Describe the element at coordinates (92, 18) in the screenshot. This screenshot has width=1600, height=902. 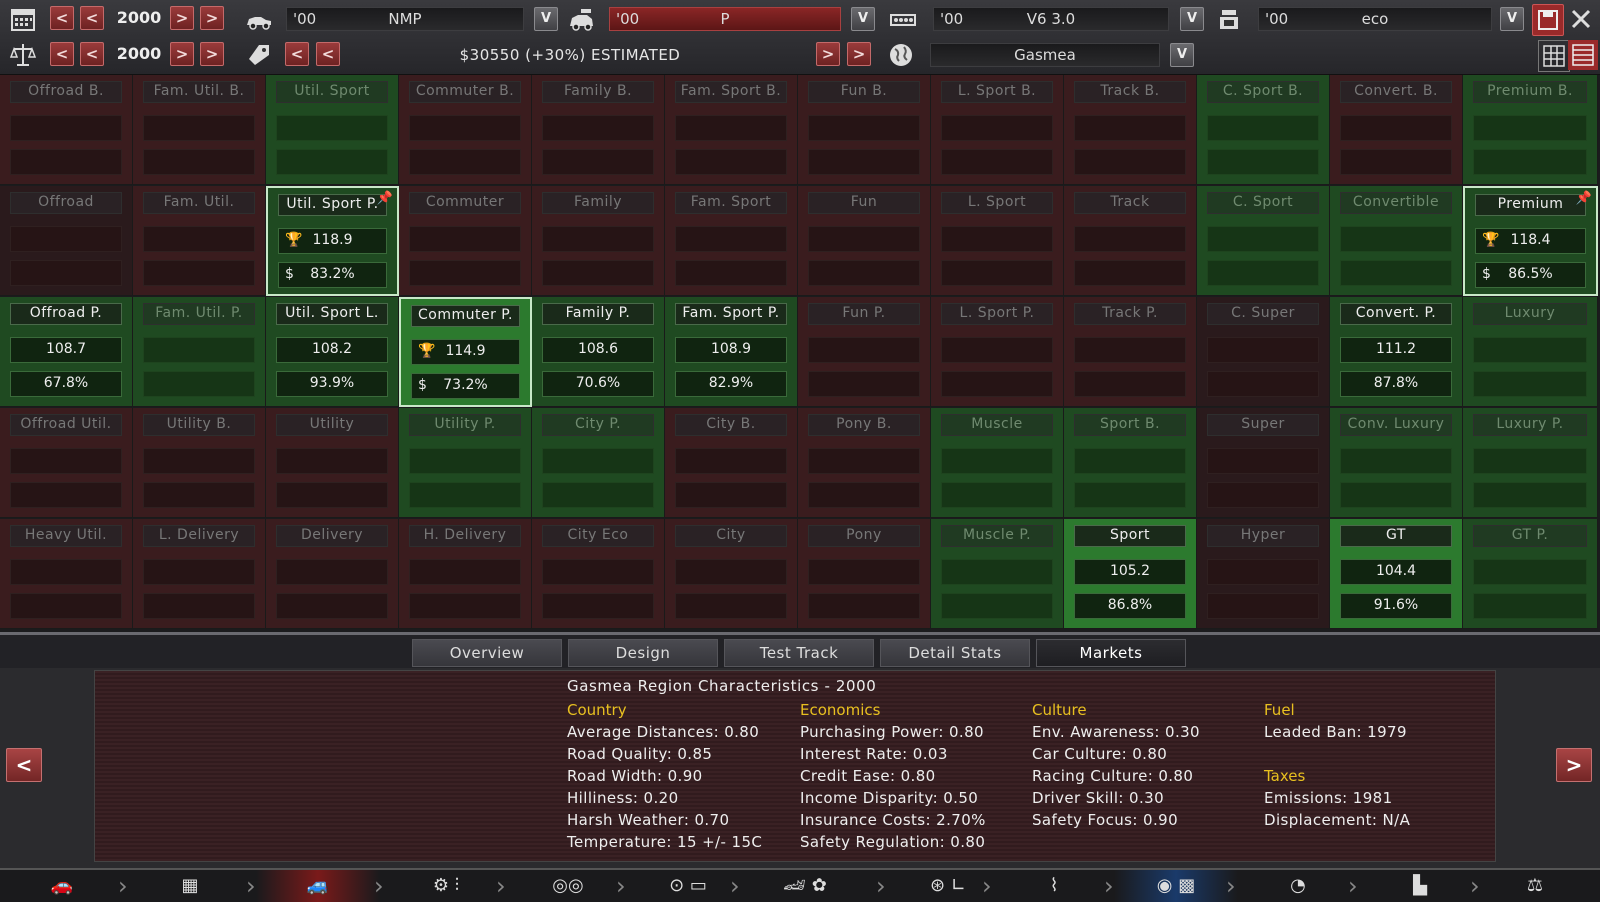
I see `year-prev-button: <` at that location.